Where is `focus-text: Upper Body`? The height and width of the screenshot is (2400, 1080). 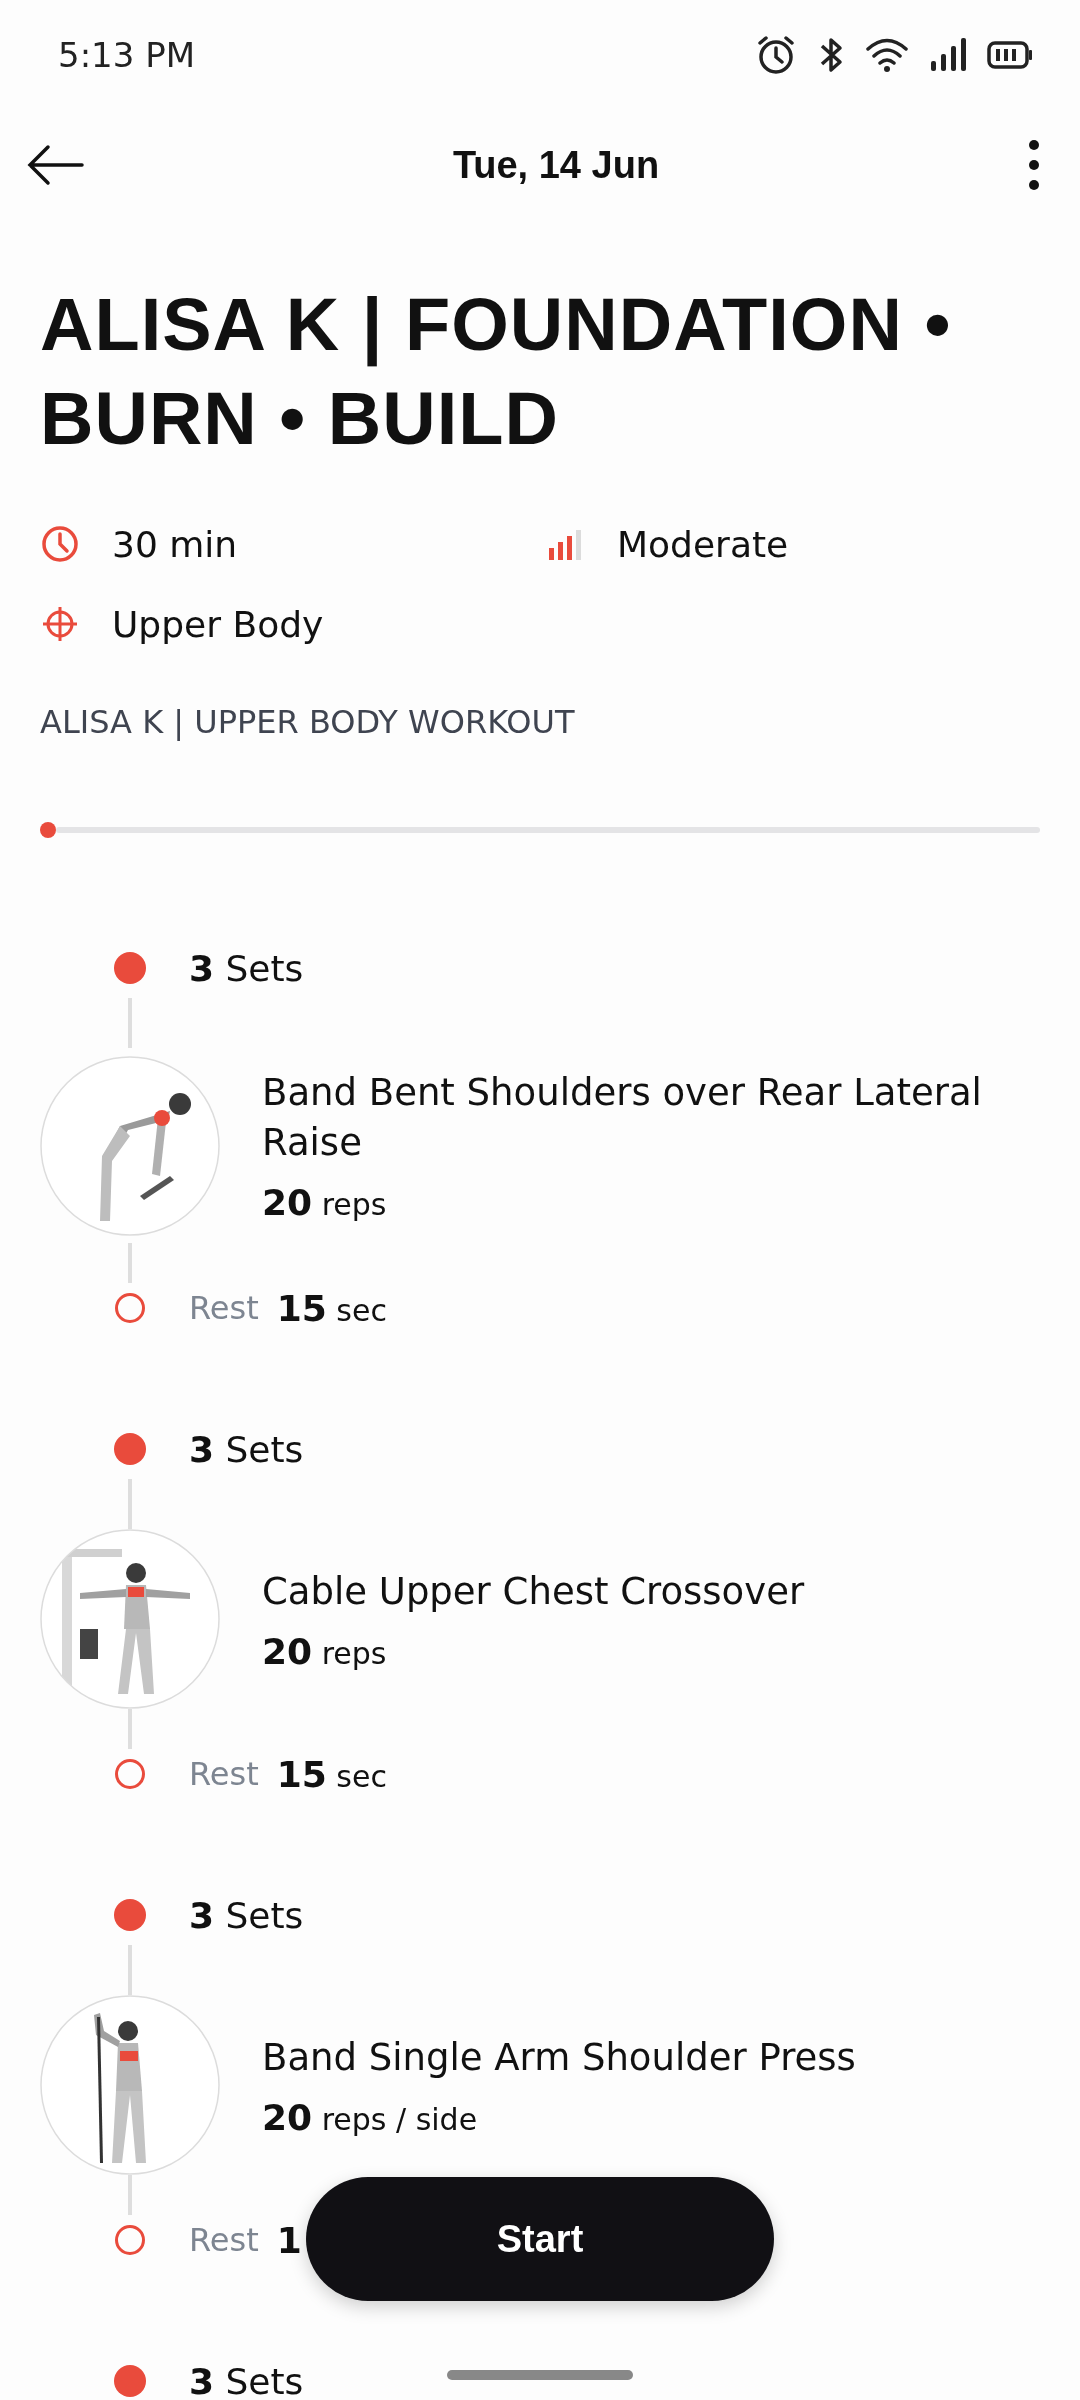
focus-text: Upper Body is located at coordinates (218, 624).